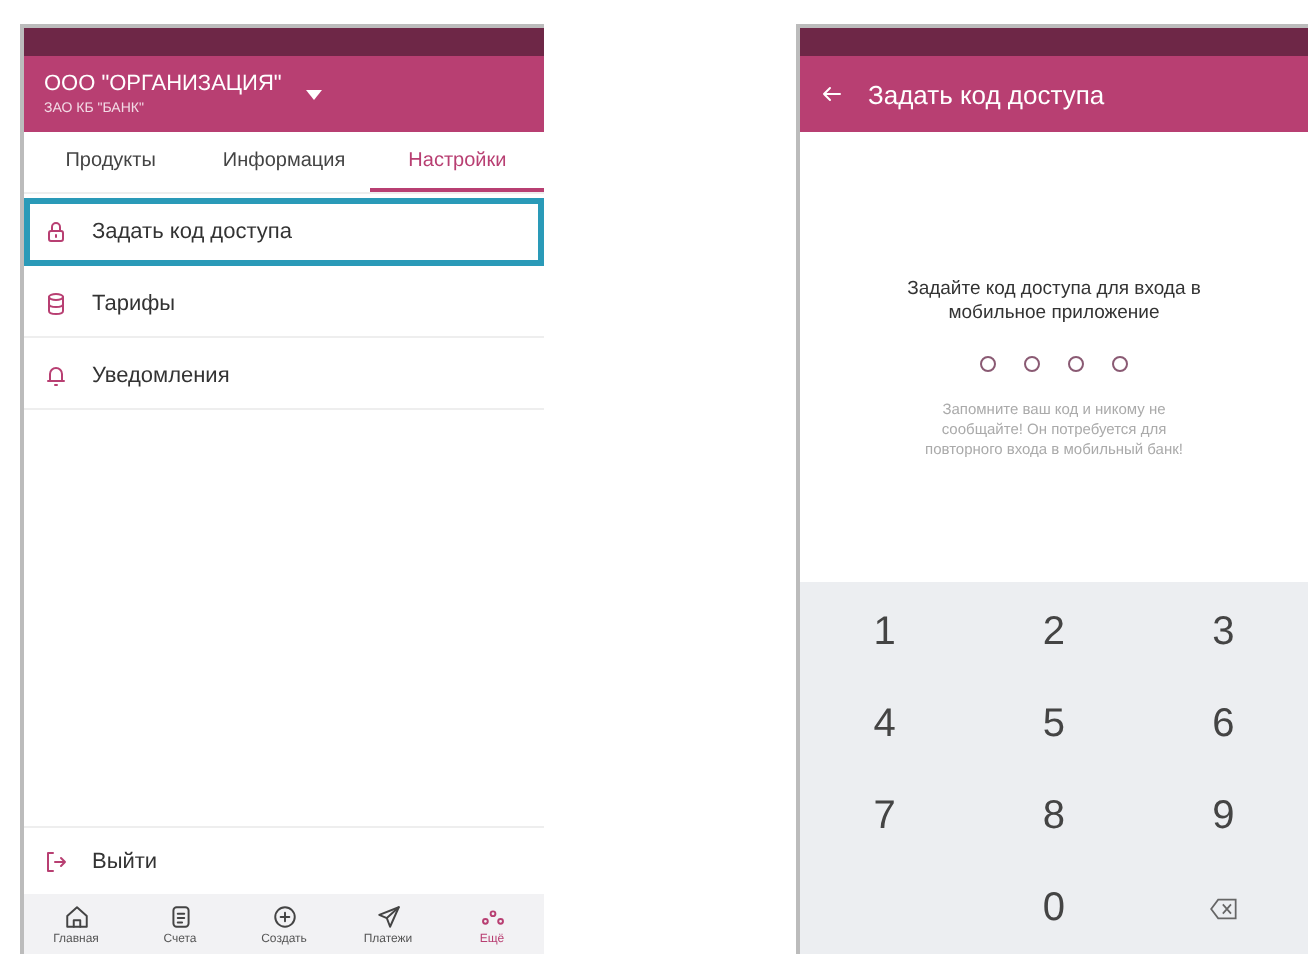 The width and height of the screenshot is (1312, 954). I want to click on organization-name: ООО "ОРГАНИЗАЦИЯ", so click(163, 84).